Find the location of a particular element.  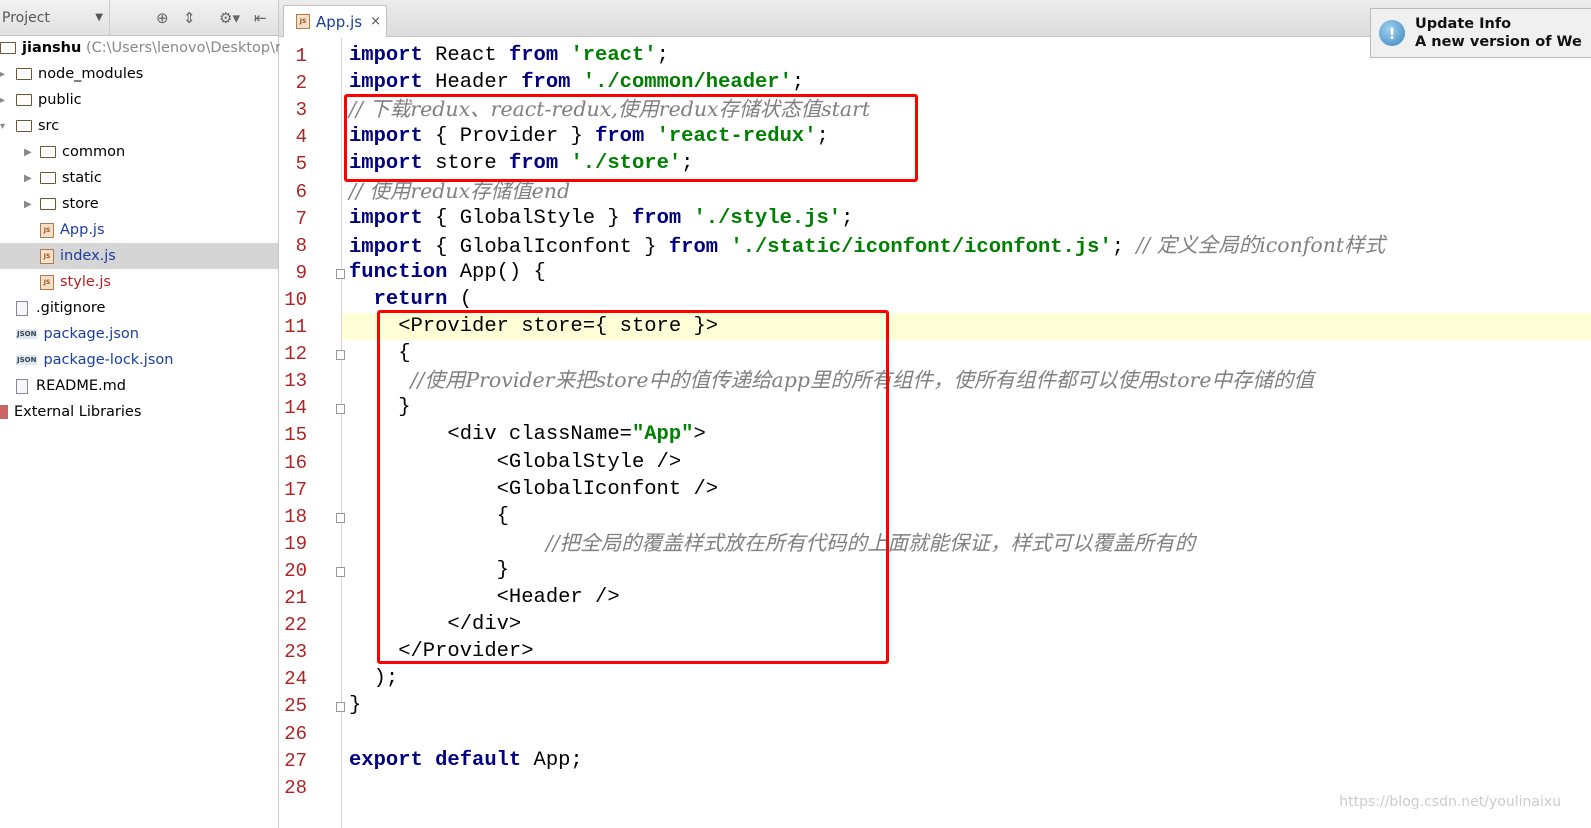

popup-title: Update Info is located at coordinates (1463, 24).